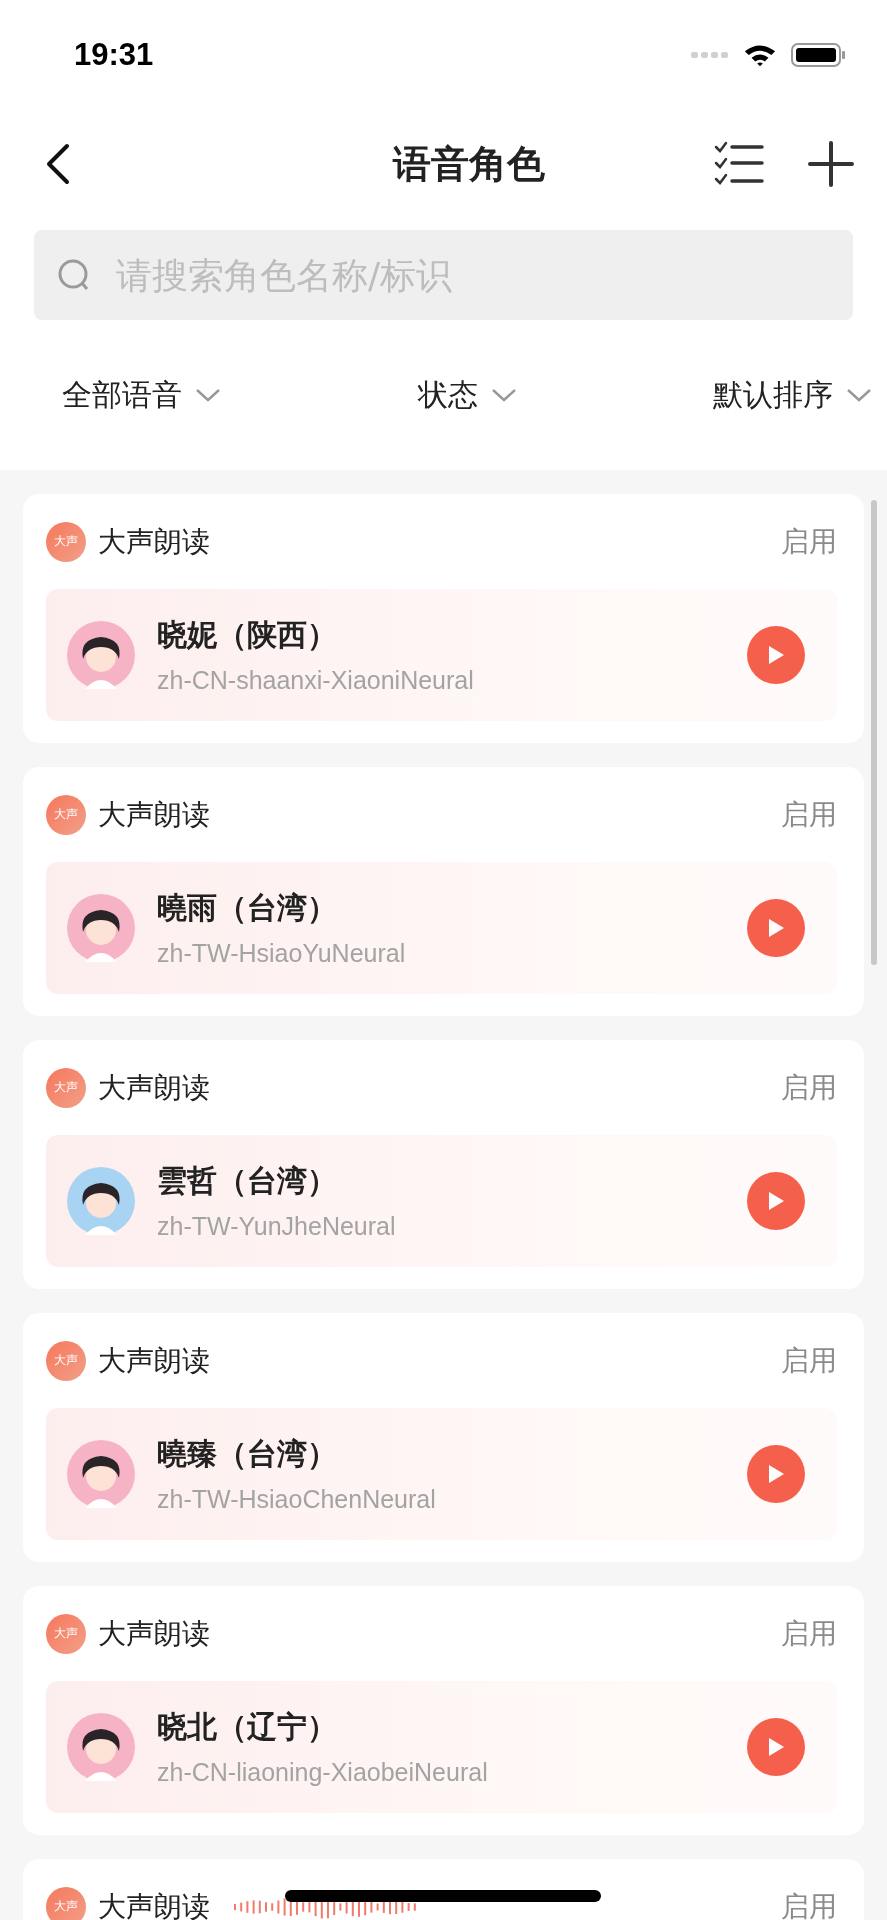 The width and height of the screenshot is (887, 1920). Describe the element at coordinates (297, 1499) in the screenshot. I see `voice-id: zh-TW-HsiaoChenNeural` at that location.